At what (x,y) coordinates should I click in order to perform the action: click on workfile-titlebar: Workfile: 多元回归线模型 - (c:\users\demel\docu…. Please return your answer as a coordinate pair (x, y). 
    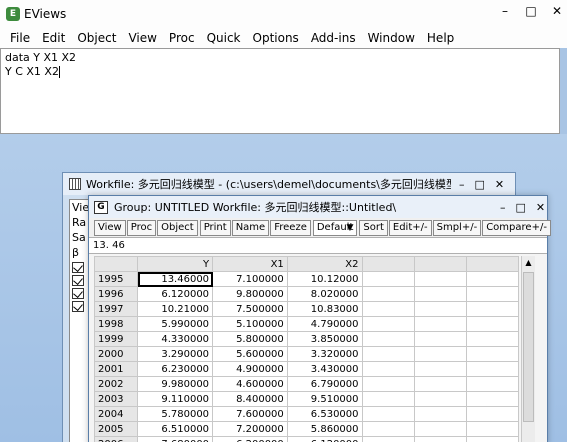
    Looking at the image, I should click on (289, 184).